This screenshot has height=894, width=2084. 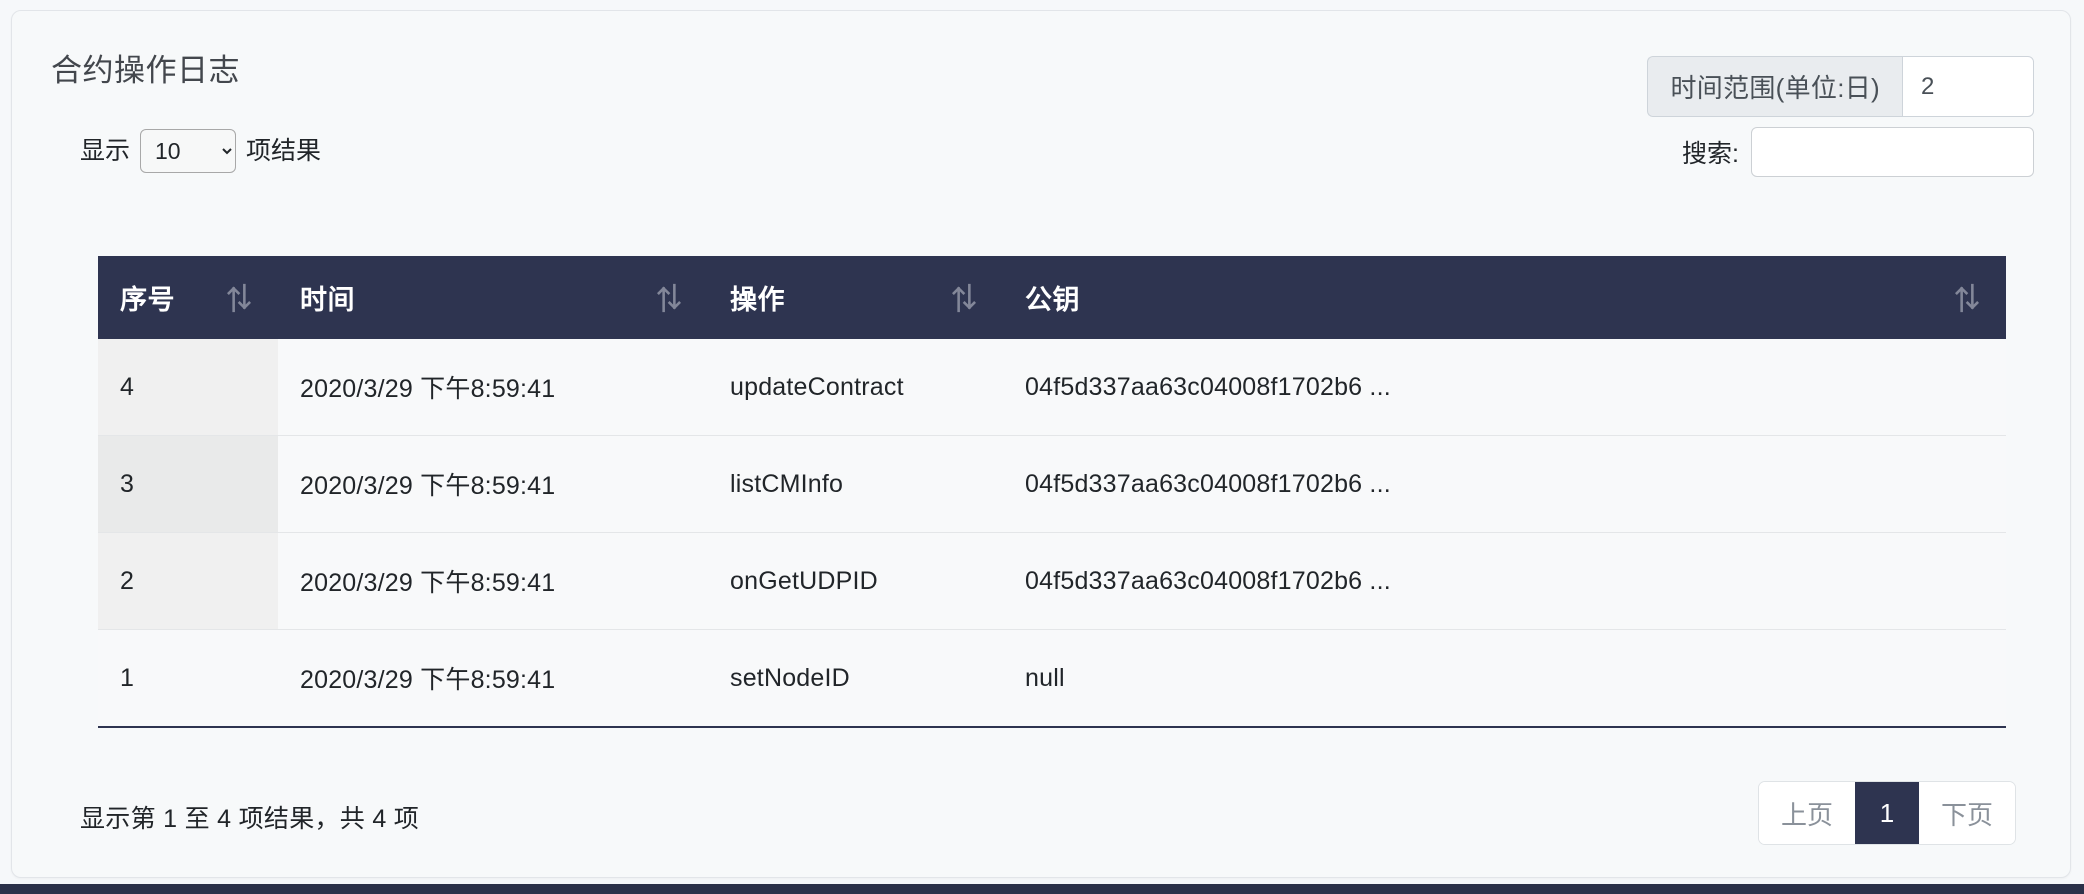 What do you see at coordinates (188, 297) in the screenshot?
I see `column-header-index: 序号` at bounding box center [188, 297].